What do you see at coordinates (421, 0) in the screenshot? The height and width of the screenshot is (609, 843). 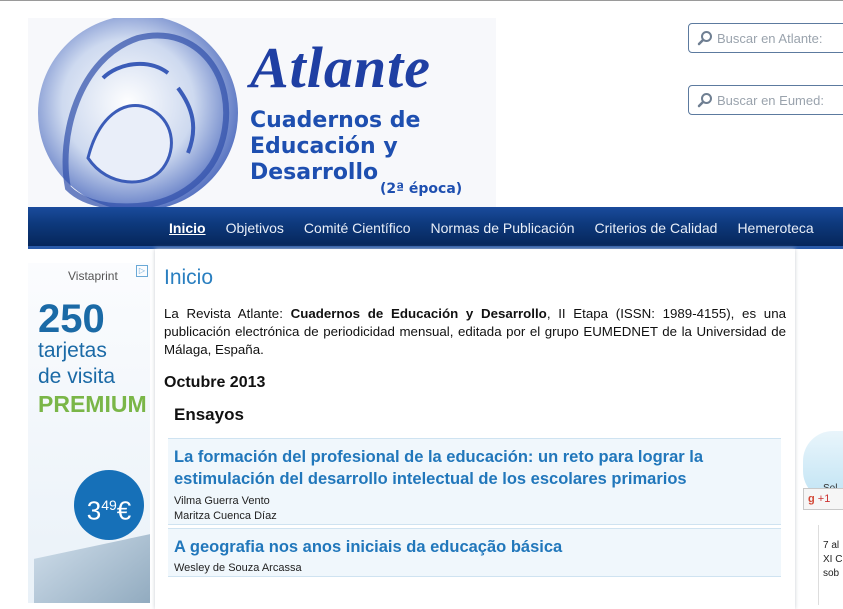 I see `top-divider` at bounding box center [421, 0].